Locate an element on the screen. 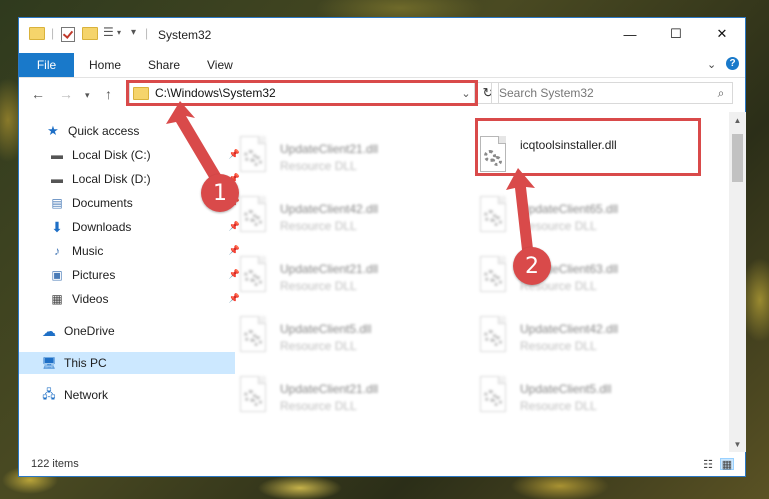  step-1-badge: 1 is located at coordinates (220, 193).